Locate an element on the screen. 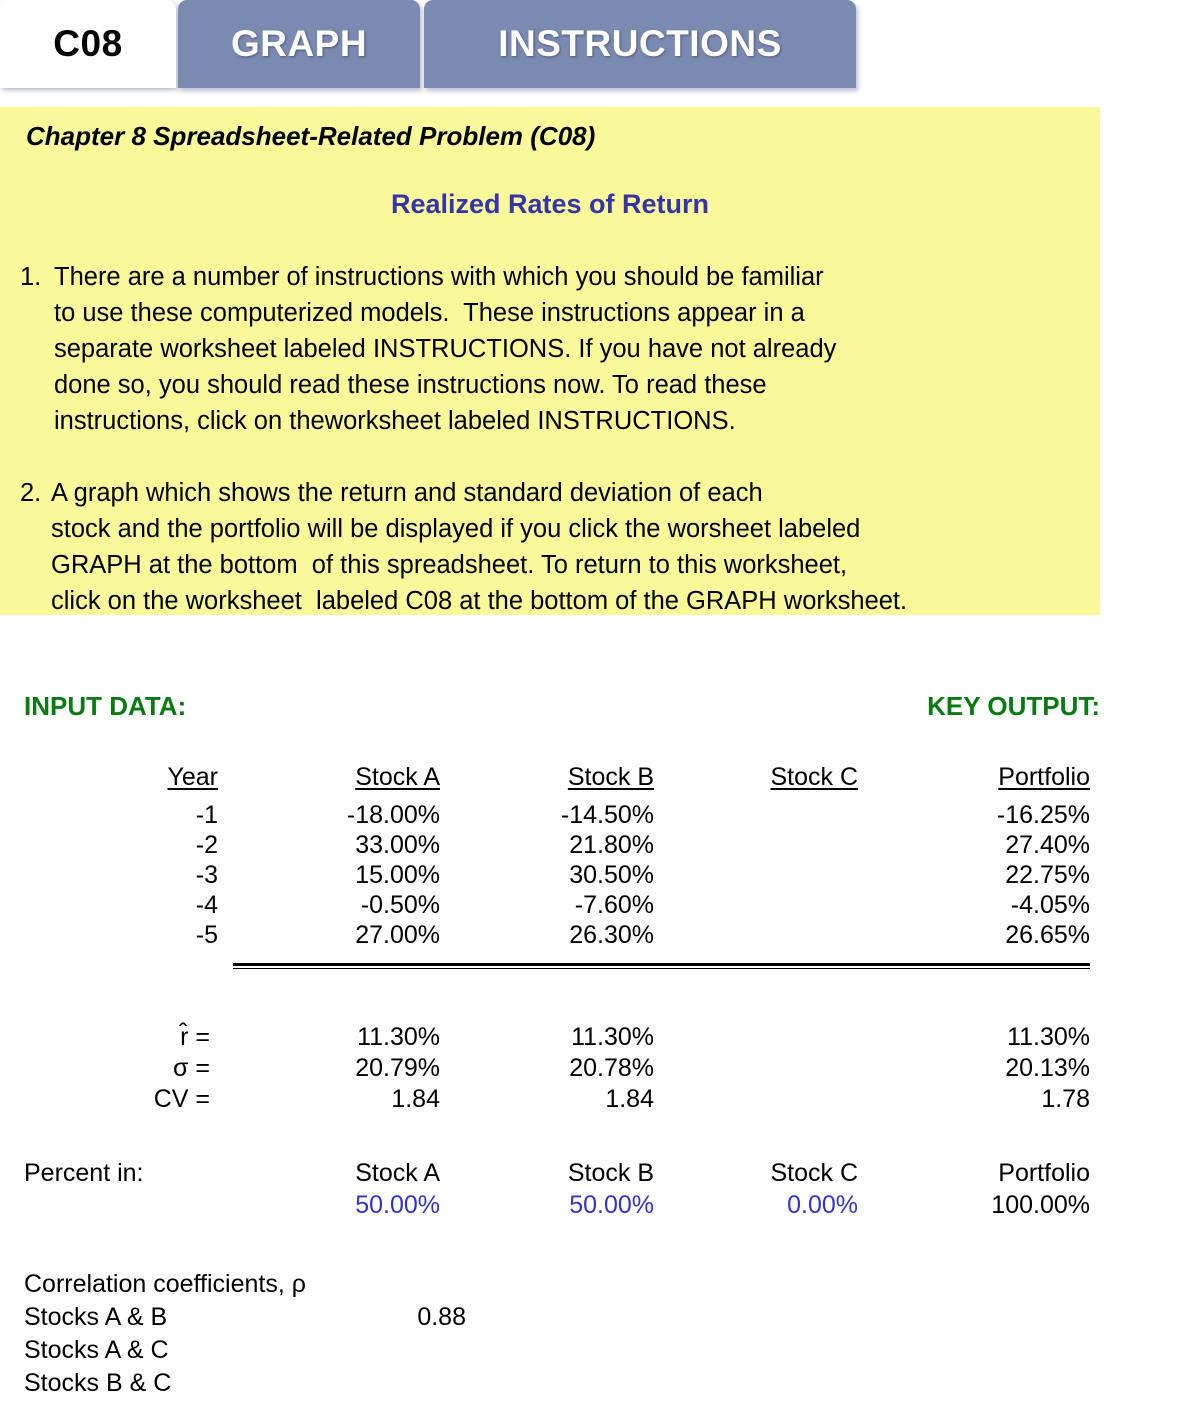 This screenshot has width=1200, height=1421. percent-header-stock-a: Stock A is located at coordinates (397, 1173).